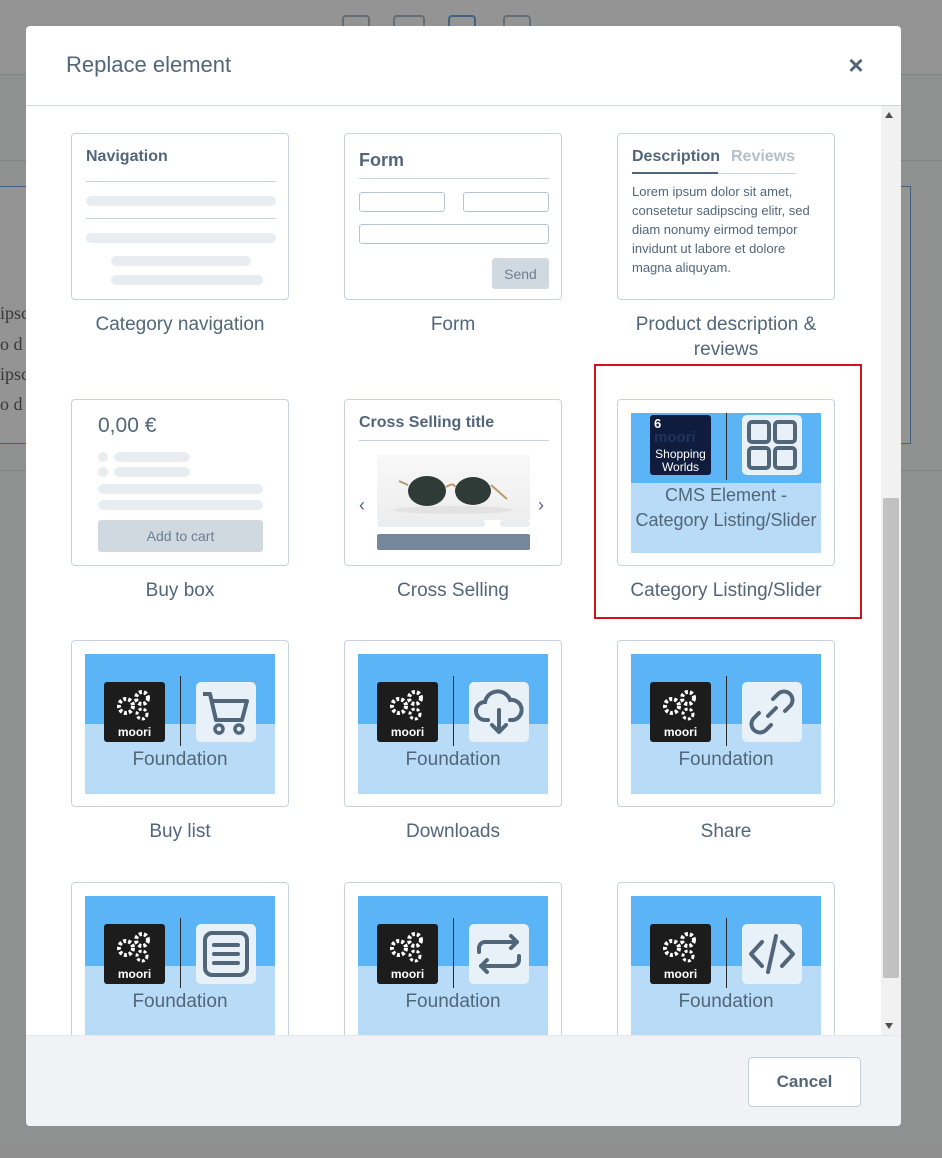 The height and width of the screenshot is (1158, 942). What do you see at coordinates (675, 173) in the screenshot?
I see `preview-tab-underline` at bounding box center [675, 173].